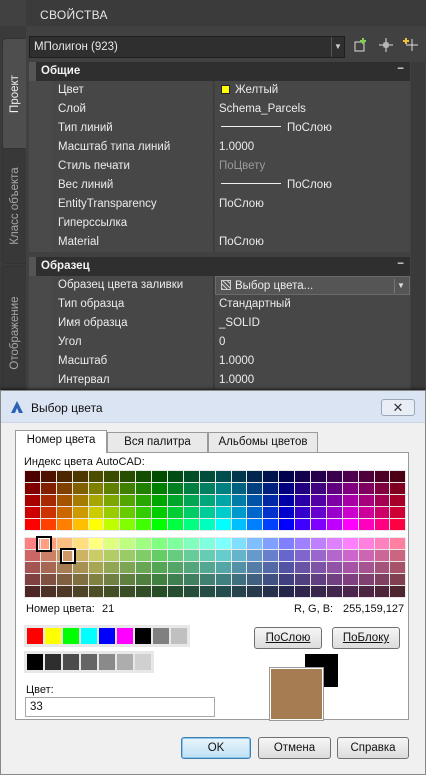  What do you see at coordinates (386, 47) in the screenshot?
I see `select-objects-icon` at bounding box center [386, 47].